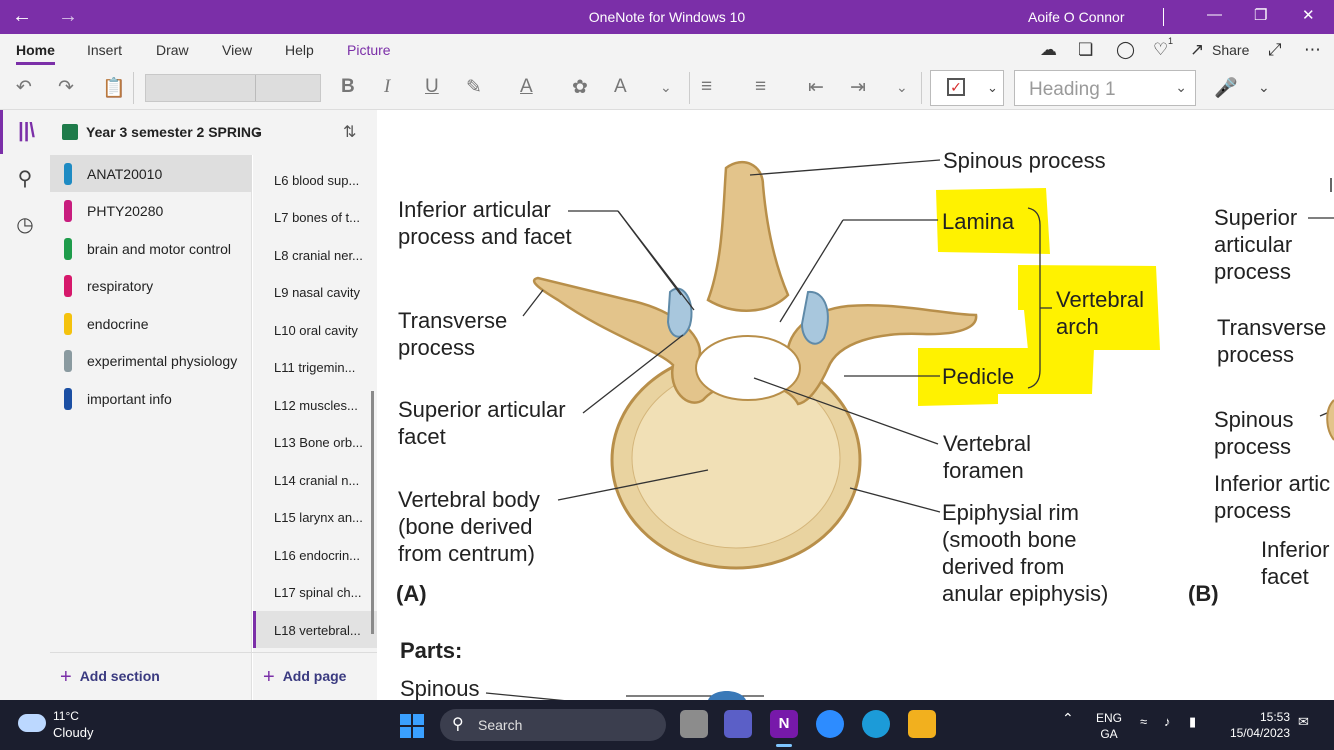  What do you see at coordinates (432, 87) in the screenshot?
I see `underline-icon: U` at bounding box center [432, 87].